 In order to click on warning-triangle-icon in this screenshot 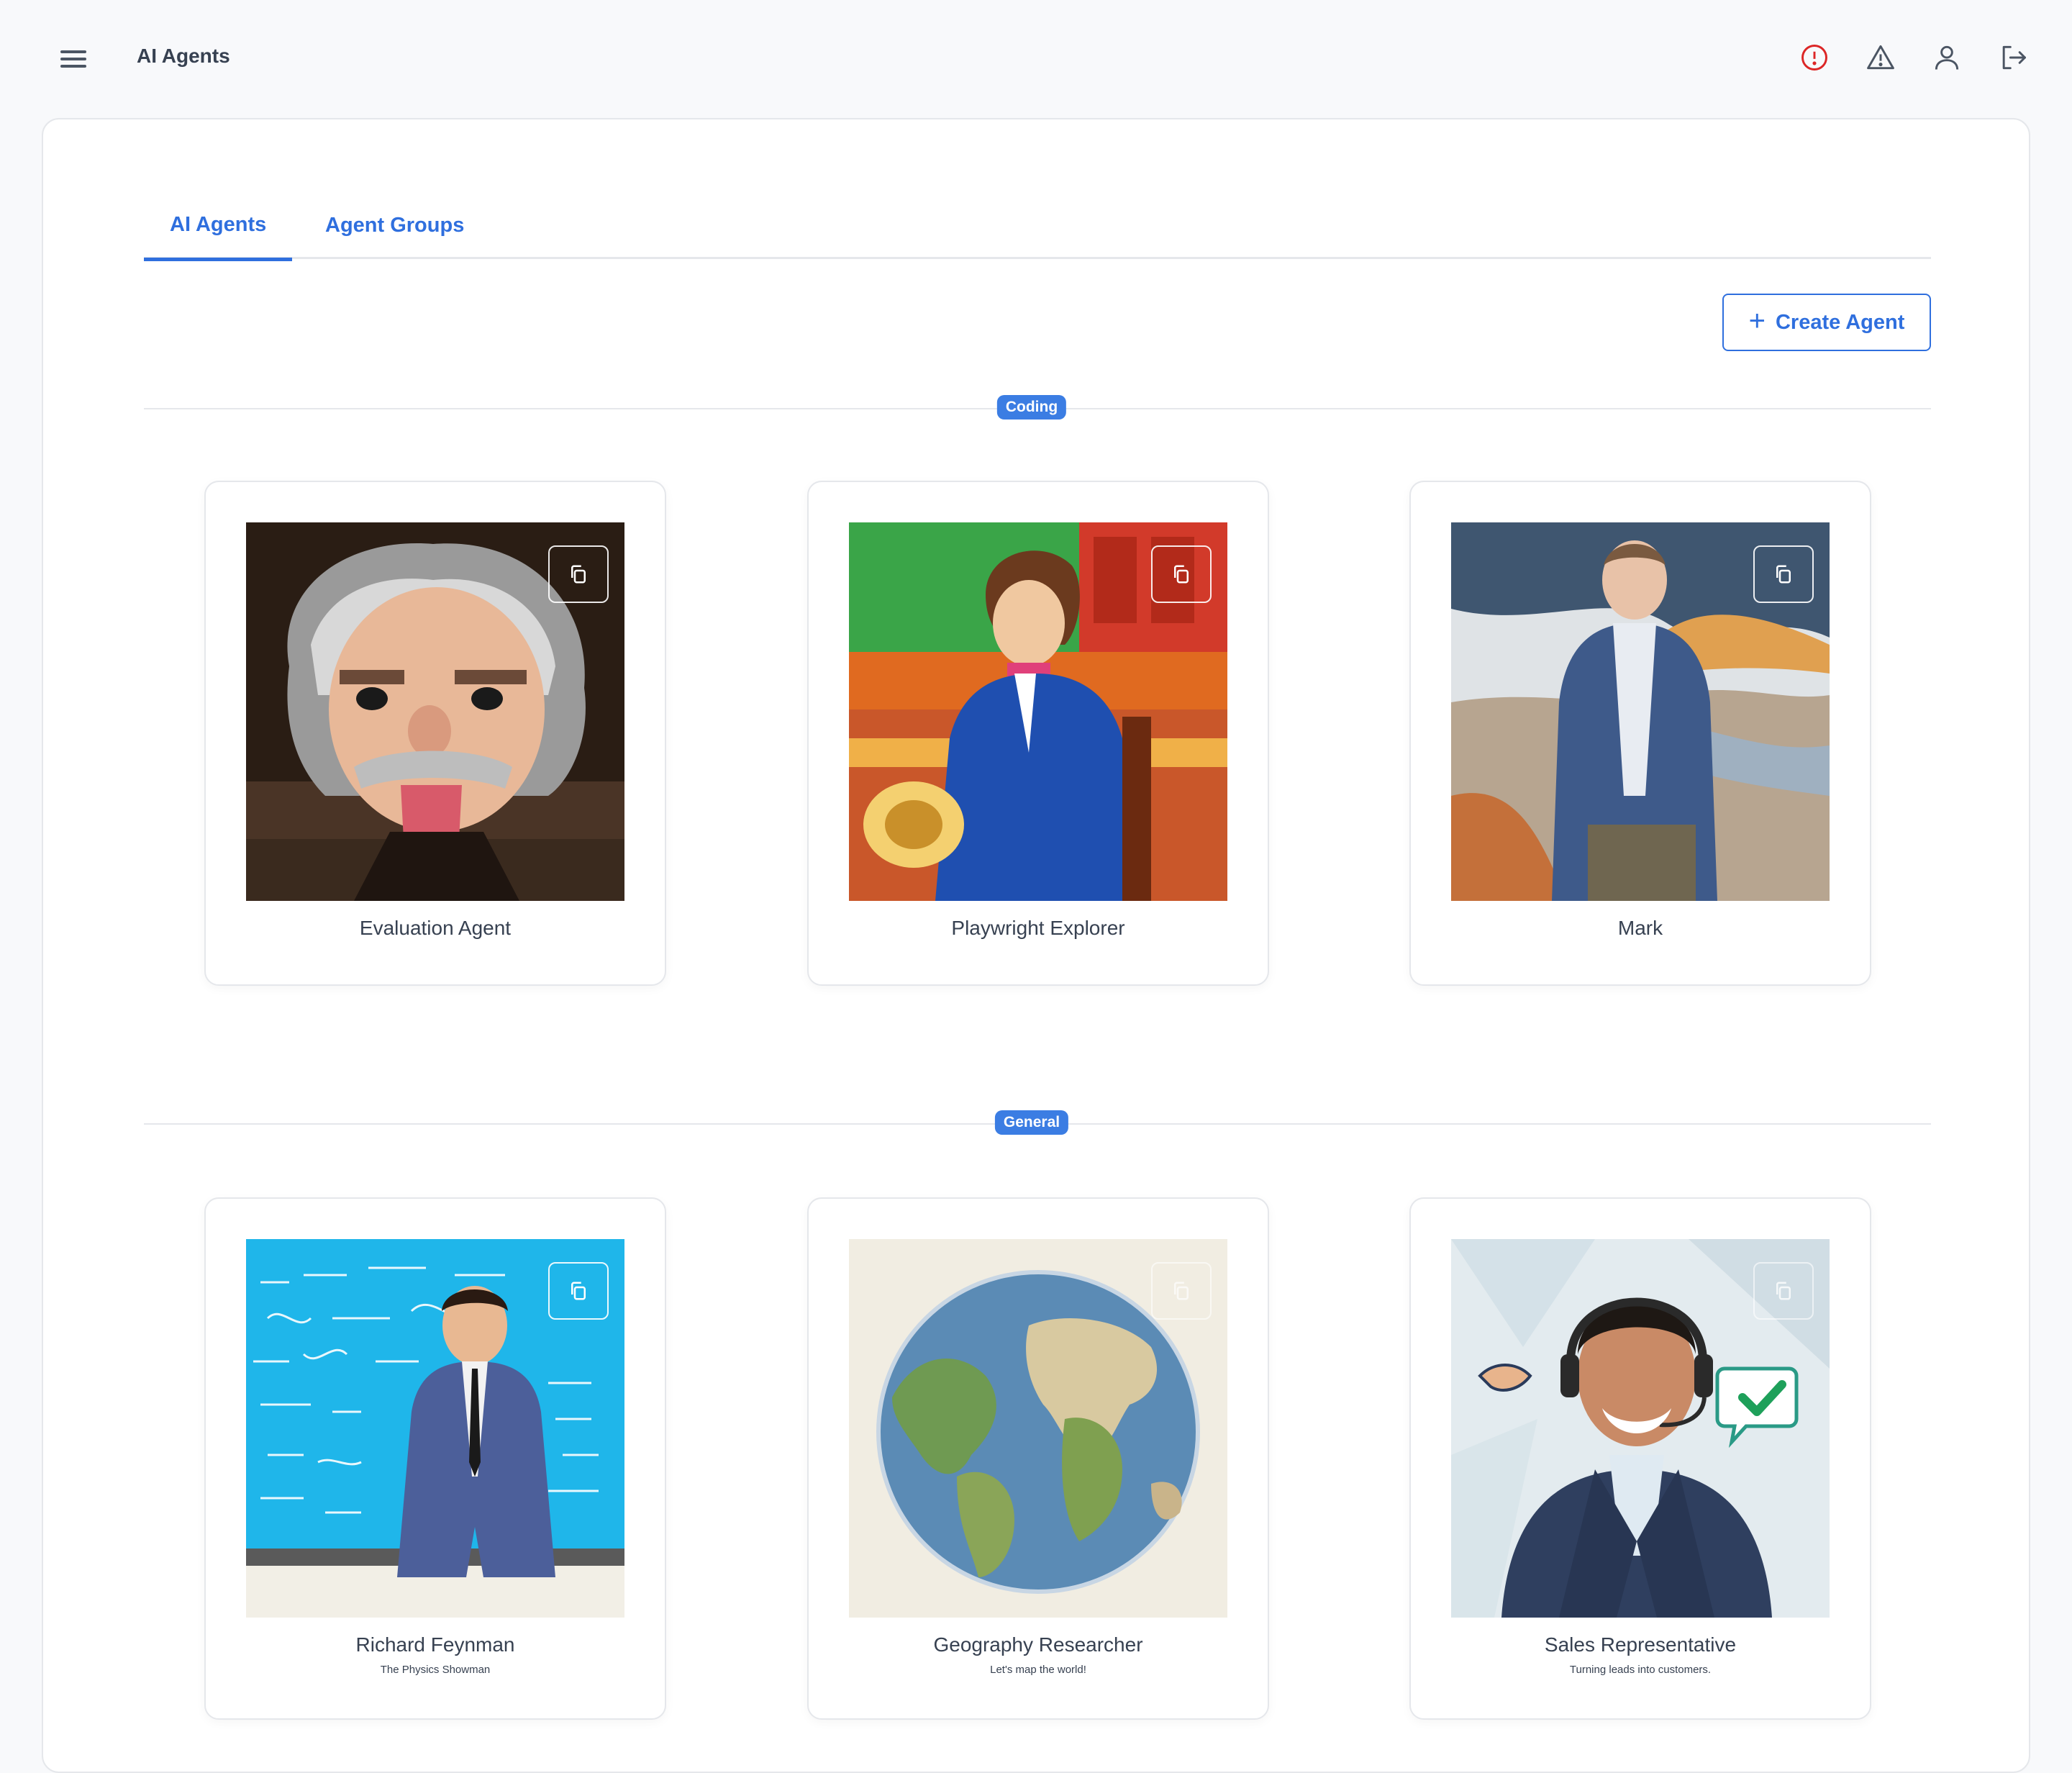, I will do `click(1881, 57)`.